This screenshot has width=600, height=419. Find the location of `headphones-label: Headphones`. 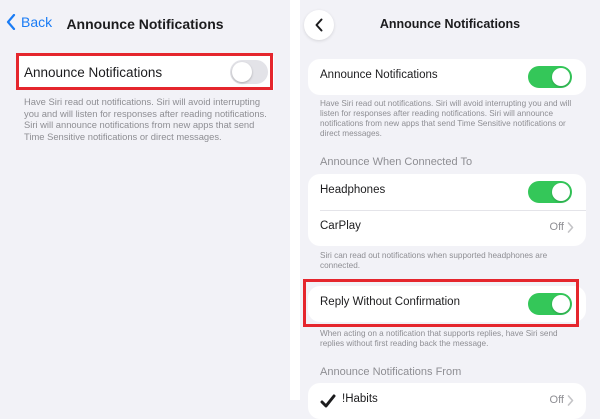

headphones-label: Headphones is located at coordinates (353, 190).